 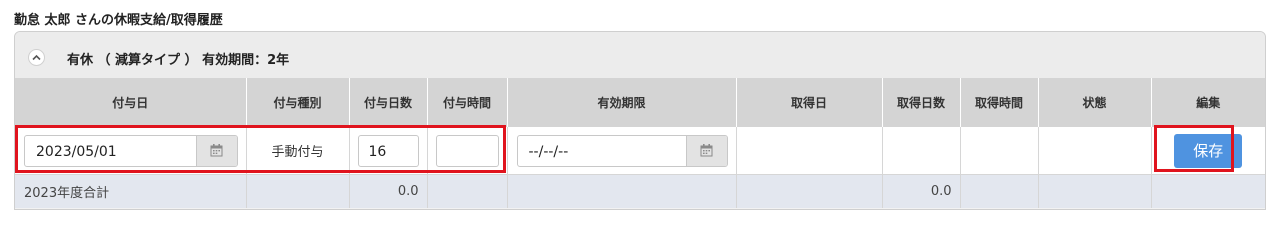 What do you see at coordinates (131, 150) in the screenshot?
I see `grant-date-input: 2023/05/01` at bounding box center [131, 150].